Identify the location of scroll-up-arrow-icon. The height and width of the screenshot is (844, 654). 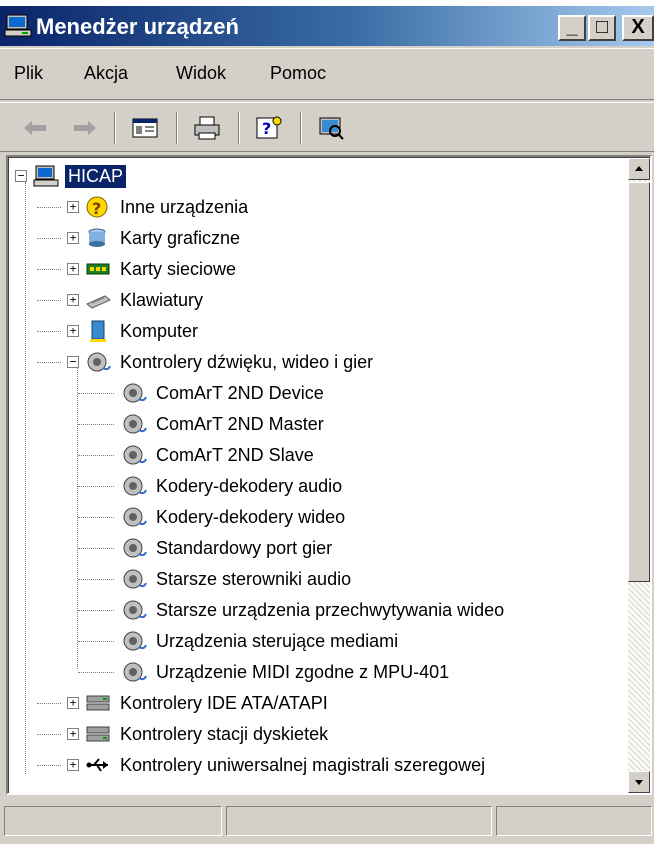
(639, 168).